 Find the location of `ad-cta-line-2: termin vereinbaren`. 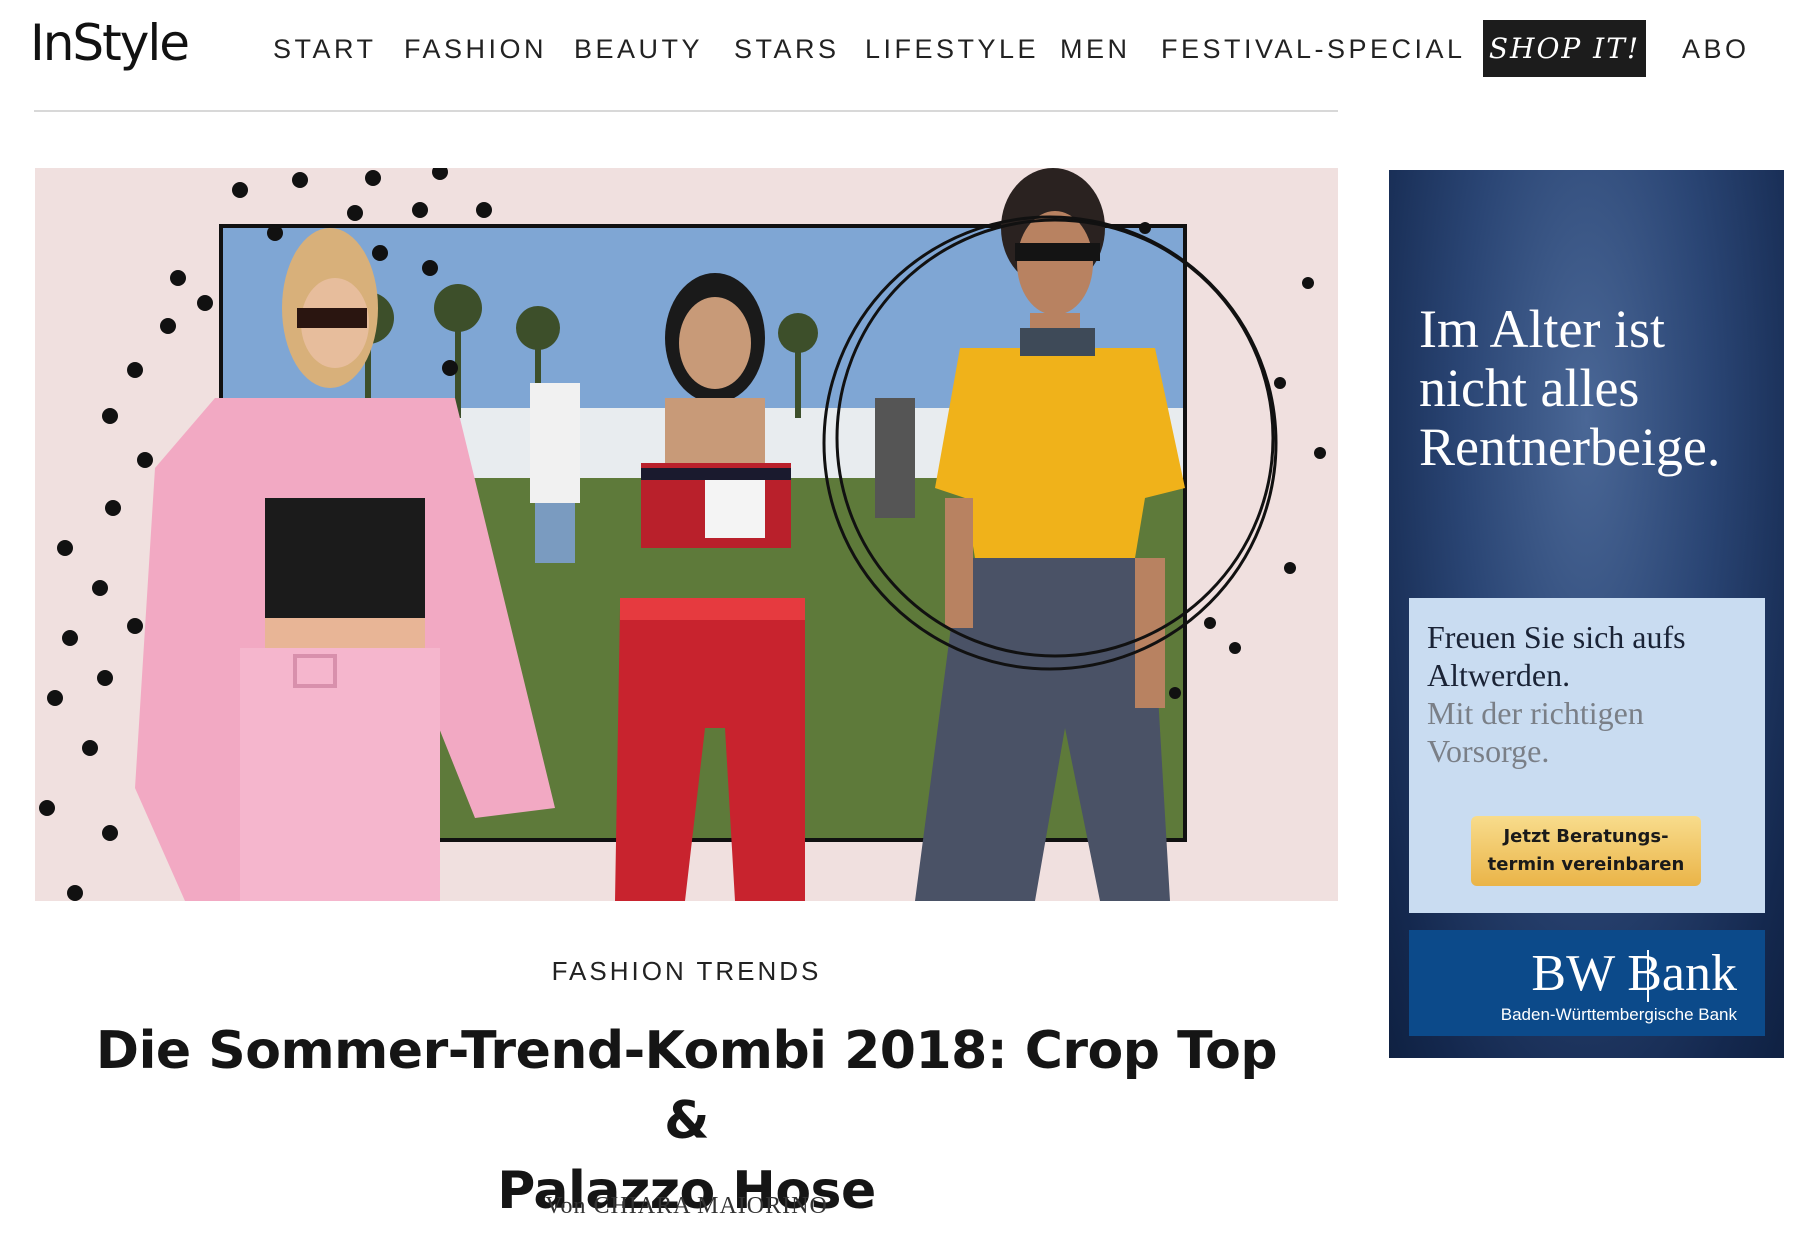

ad-cta-line-2: termin vereinbaren is located at coordinates (1586, 864).